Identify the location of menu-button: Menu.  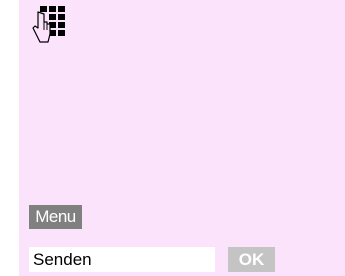
(55, 217).